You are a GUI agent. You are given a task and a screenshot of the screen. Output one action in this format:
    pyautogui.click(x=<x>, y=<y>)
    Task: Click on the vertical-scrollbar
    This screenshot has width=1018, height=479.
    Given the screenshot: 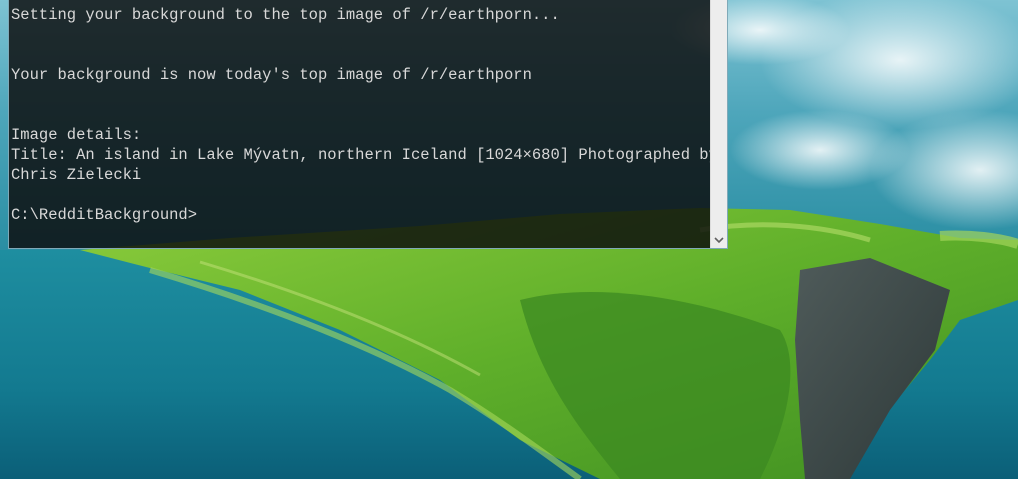 What is the action you would take?
    pyautogui.click(x=718, y=124)
    